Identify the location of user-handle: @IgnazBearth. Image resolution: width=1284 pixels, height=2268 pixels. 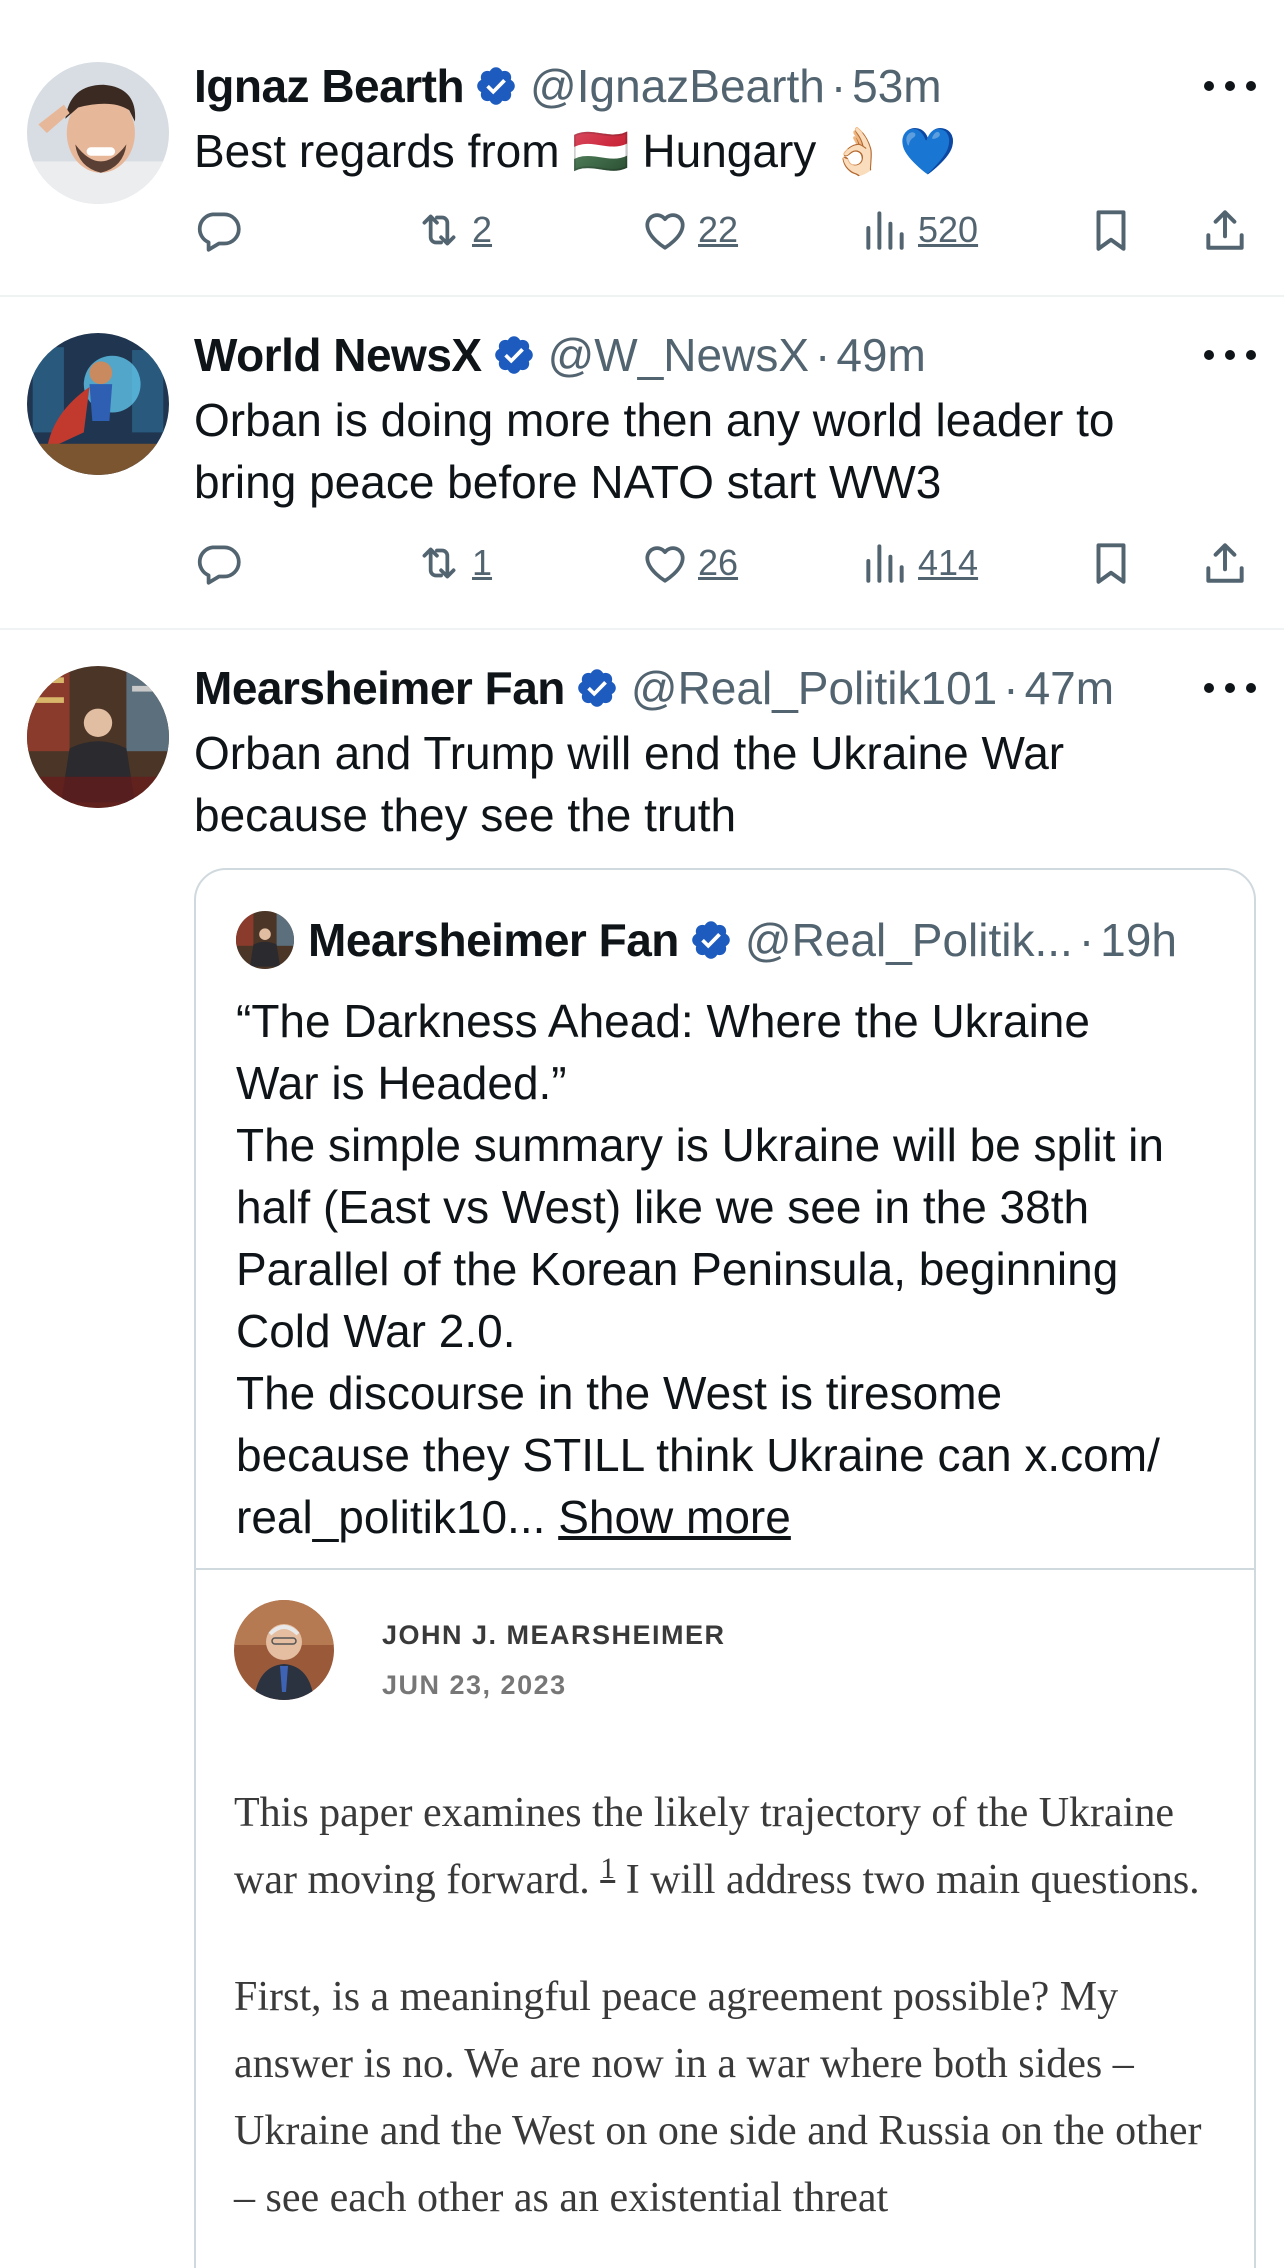
(677, 86).